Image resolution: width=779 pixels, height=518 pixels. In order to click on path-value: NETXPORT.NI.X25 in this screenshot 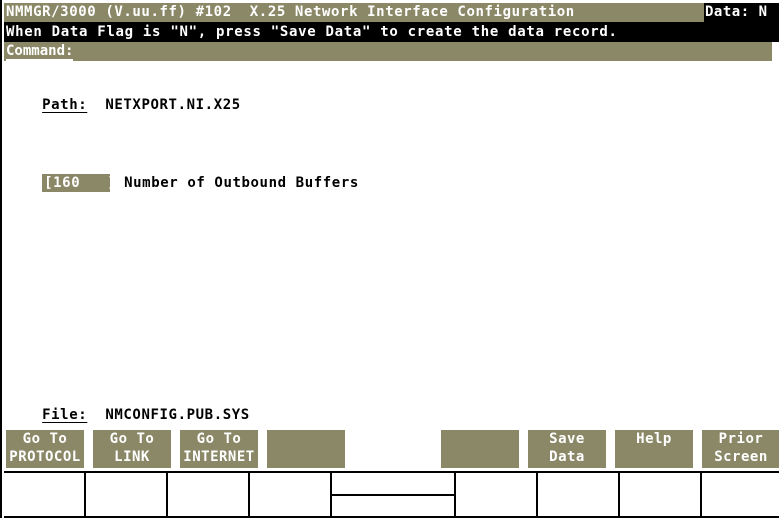, I will do `click(173, 105)`.